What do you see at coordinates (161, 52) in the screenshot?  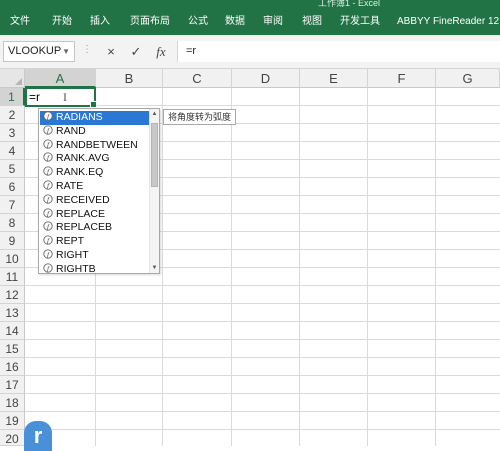 I see `insert-function-button: fx` at bounding box center [161, 52].